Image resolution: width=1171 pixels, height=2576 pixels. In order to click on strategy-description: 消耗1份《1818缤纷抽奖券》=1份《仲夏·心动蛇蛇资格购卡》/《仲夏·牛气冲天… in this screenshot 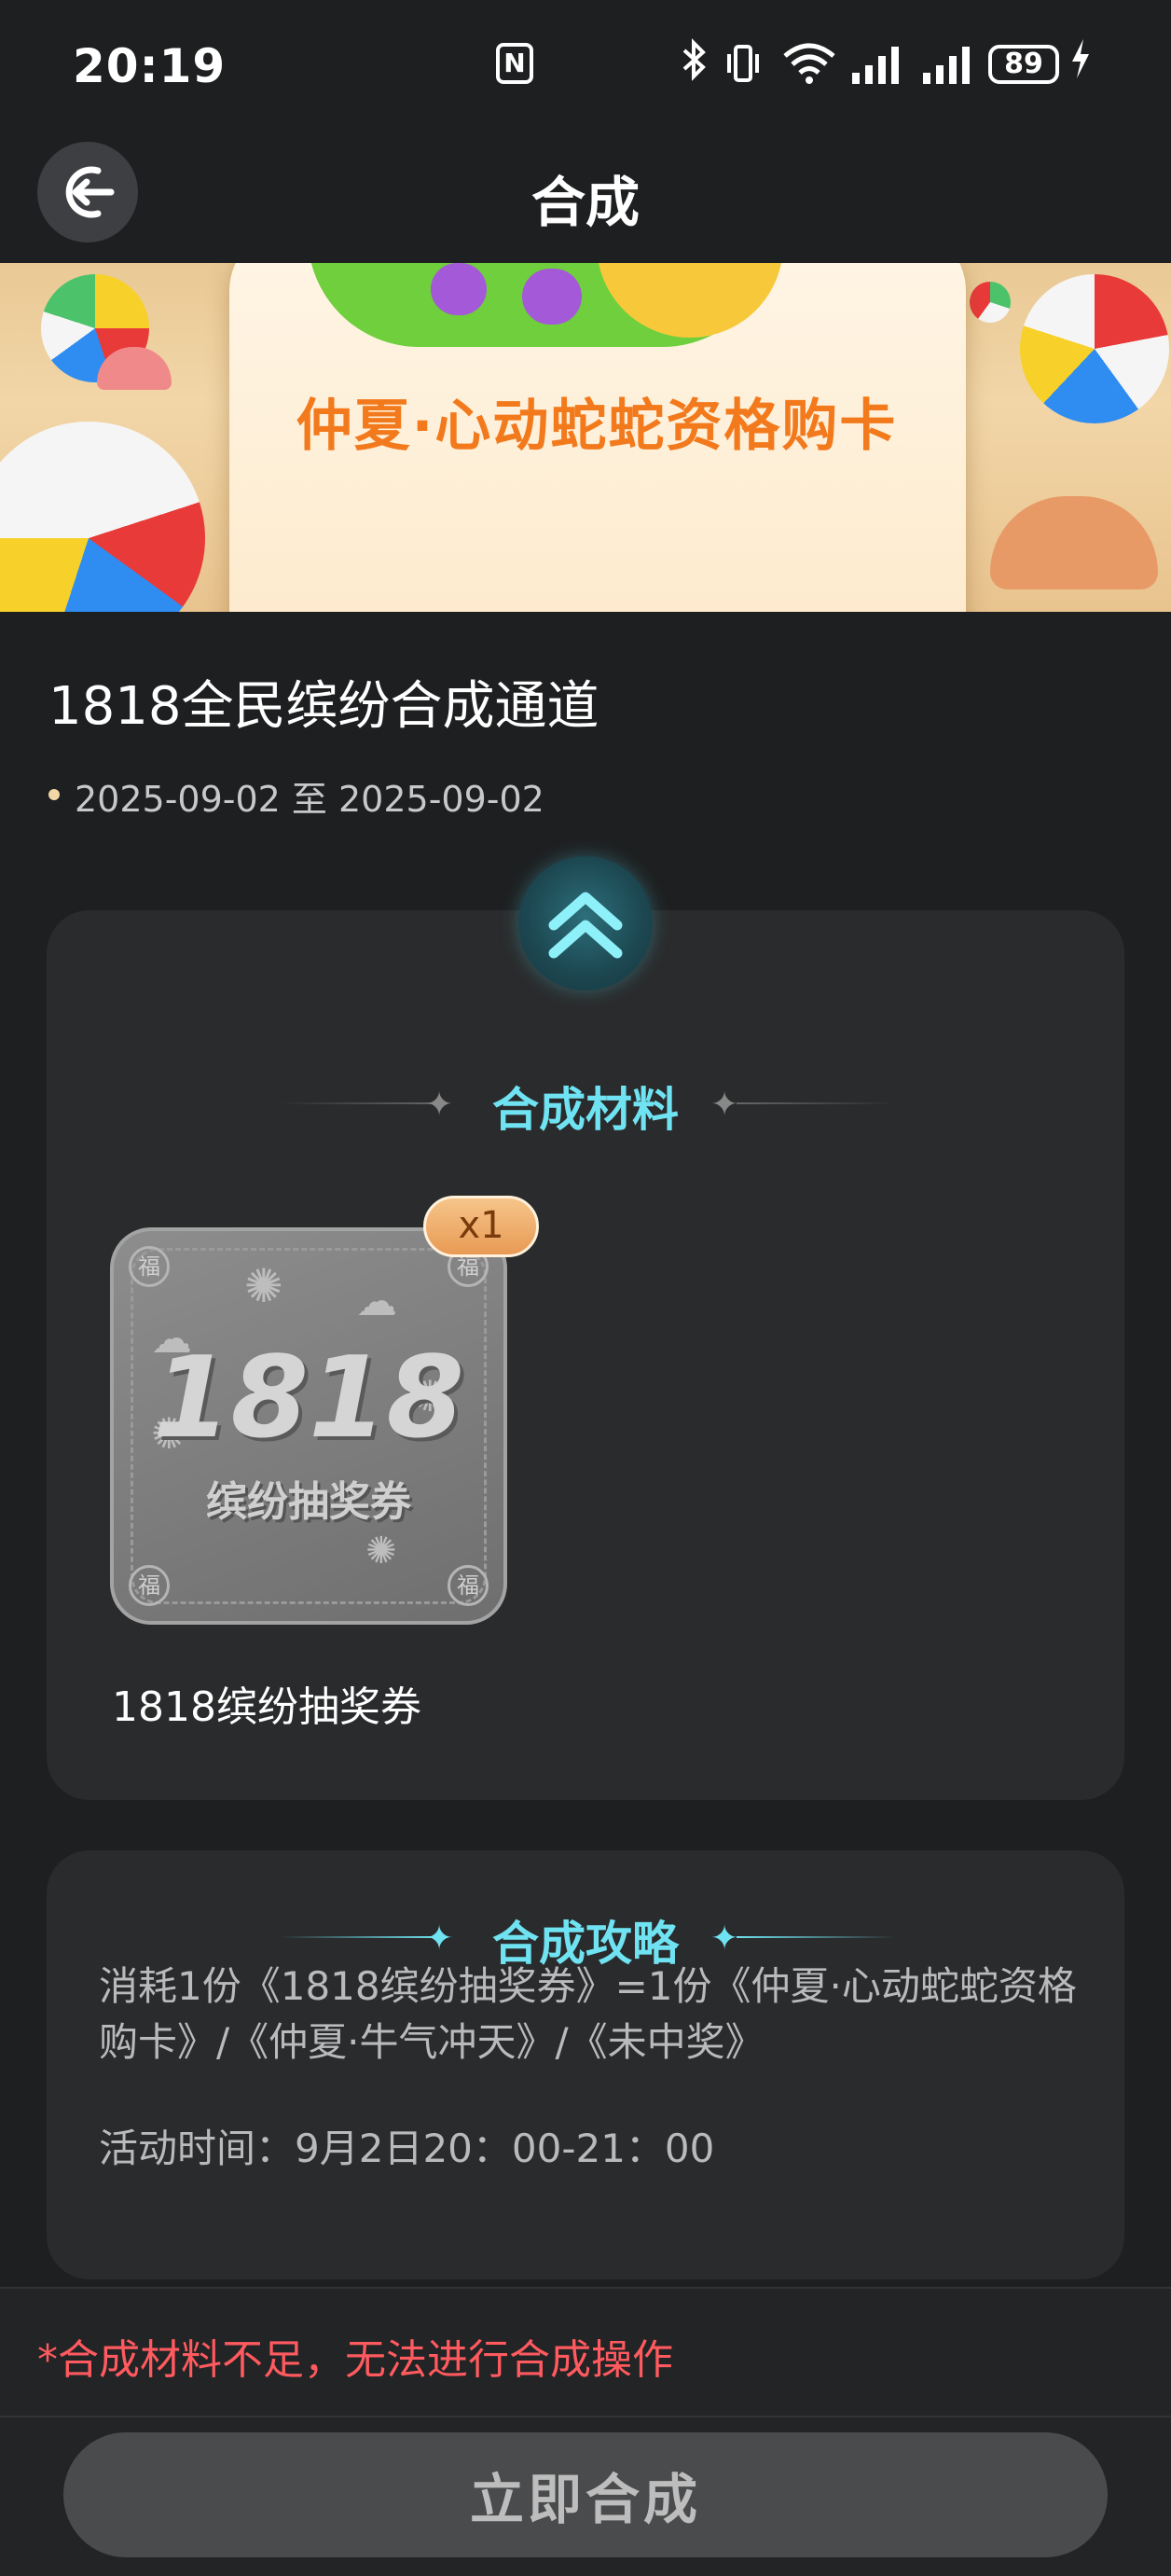, I will do `click(588, 2014)`.